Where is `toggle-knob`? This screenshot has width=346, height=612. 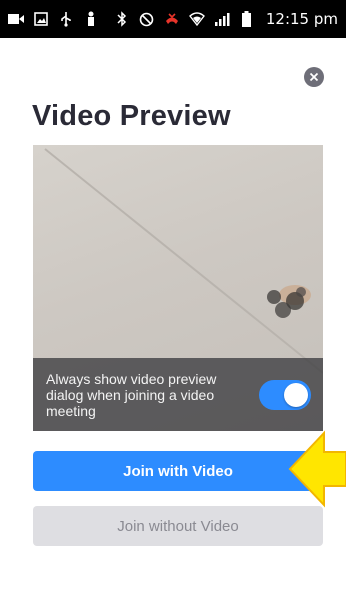 toggle-knob is located at coordinates (296, 394).